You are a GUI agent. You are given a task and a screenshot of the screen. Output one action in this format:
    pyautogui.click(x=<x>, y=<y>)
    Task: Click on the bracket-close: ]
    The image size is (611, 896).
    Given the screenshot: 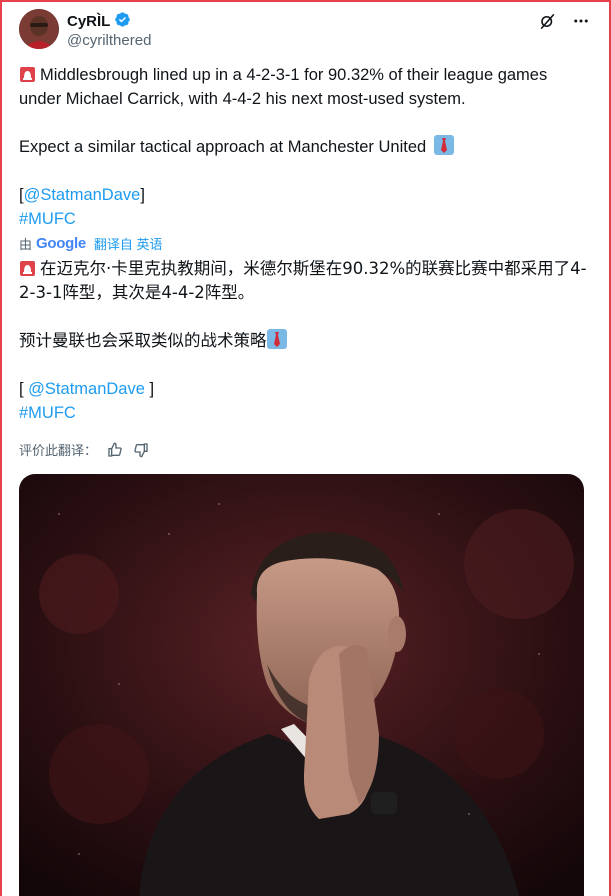 What is the action you would take?
    pyautogui.click(x=142, y=195)
    